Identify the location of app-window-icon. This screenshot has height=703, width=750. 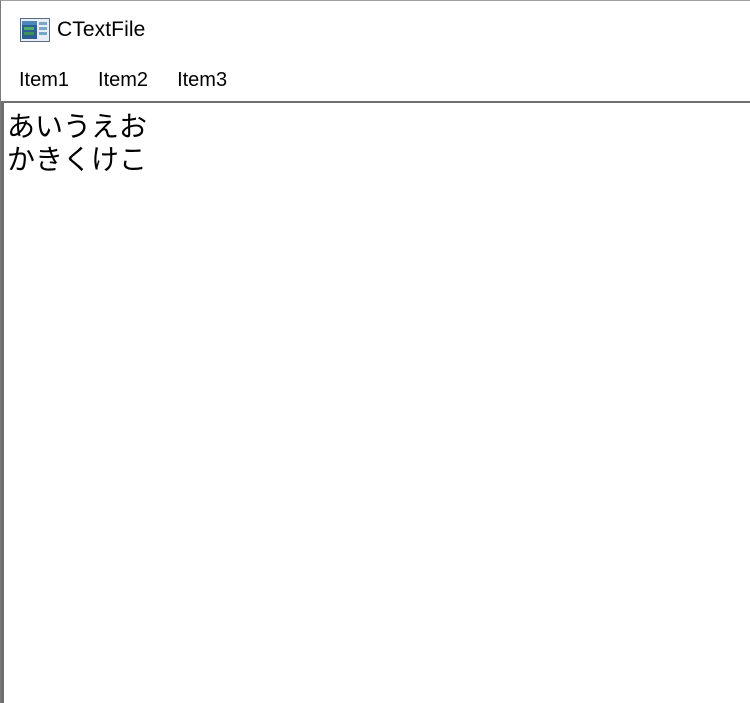
(35, 30).